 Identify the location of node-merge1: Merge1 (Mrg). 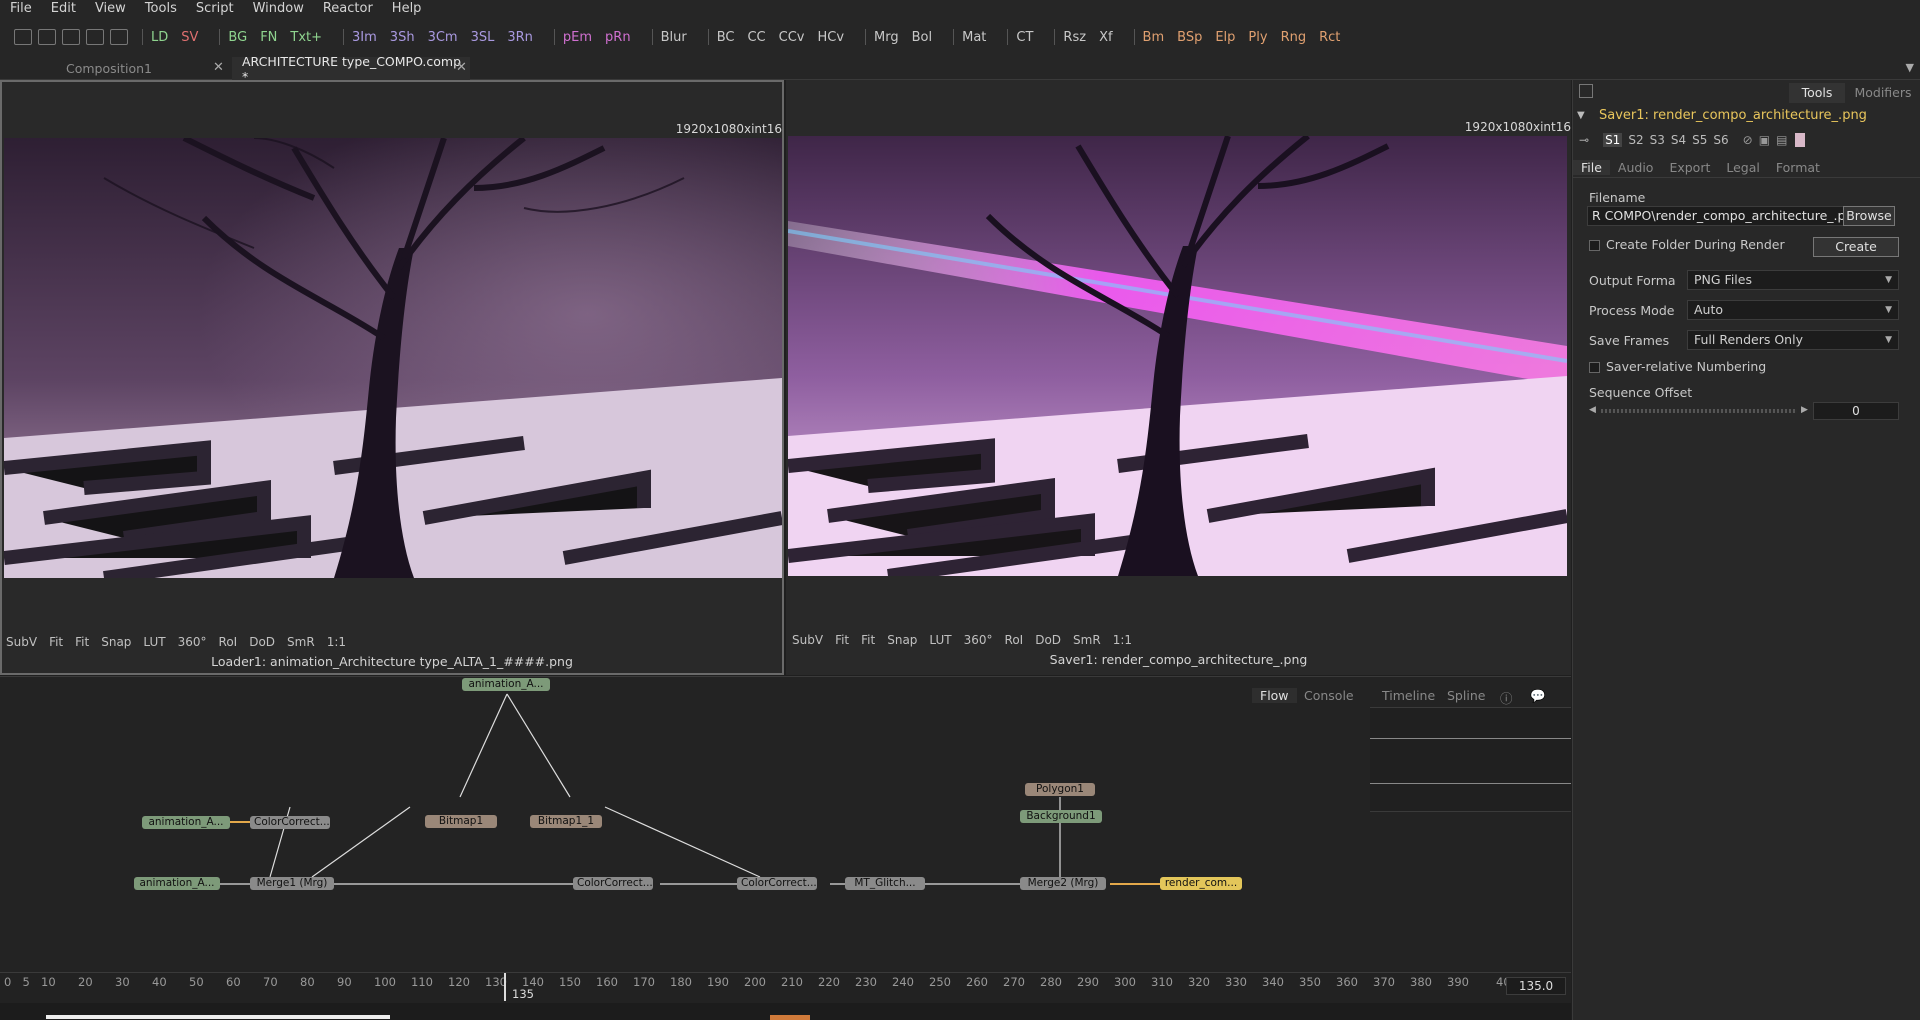
(292, 883).